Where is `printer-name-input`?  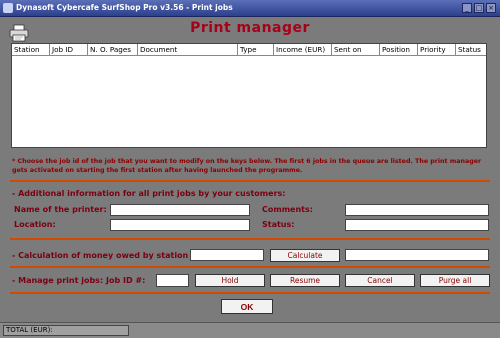 printer-name-input is located at coordinates (180, 210).